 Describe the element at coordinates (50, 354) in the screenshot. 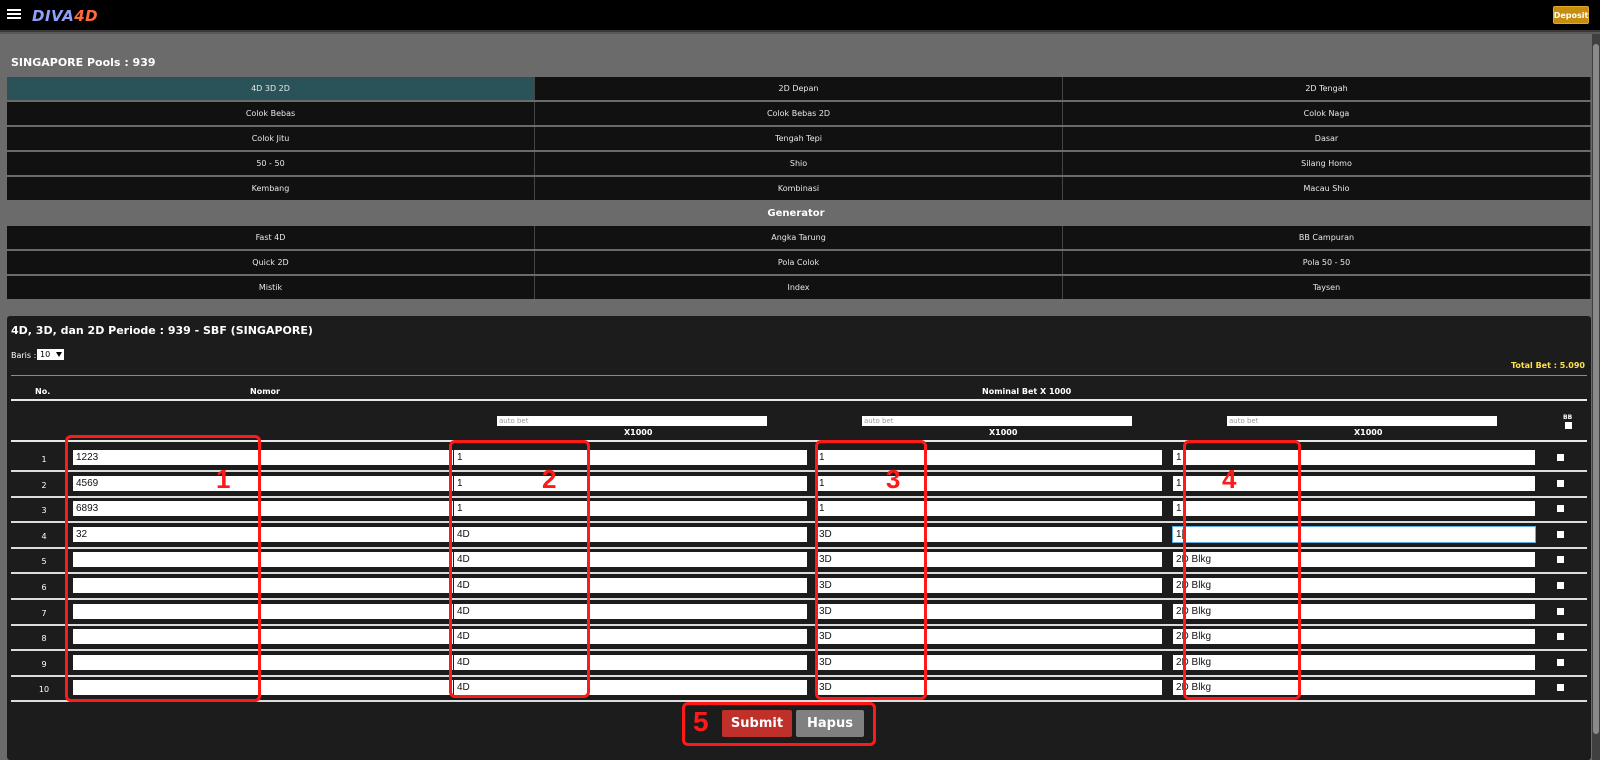

I see `baris-select: 10` at that location.